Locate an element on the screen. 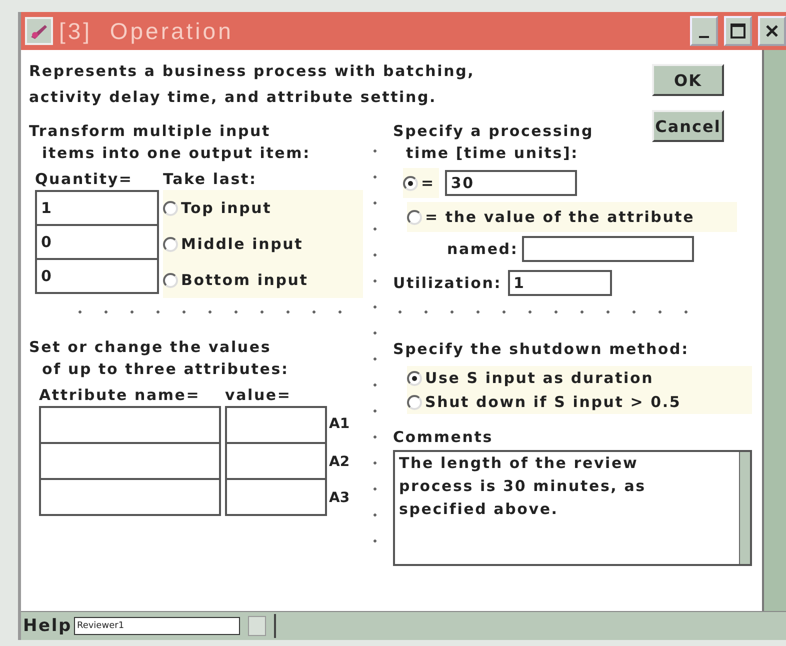 The height and width of the screenshot is (646, 786). maximize-icon is located at coordinates (738, 31).